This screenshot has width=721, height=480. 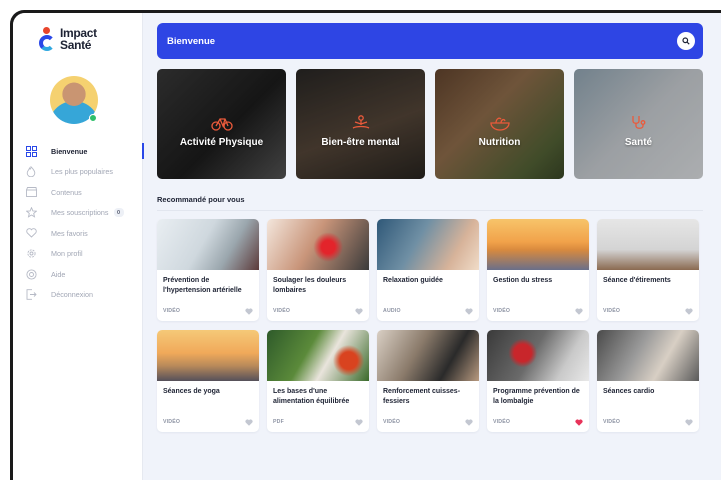 I want to click on subscriptions-count-badge: 0, so click(x=118, y=213).